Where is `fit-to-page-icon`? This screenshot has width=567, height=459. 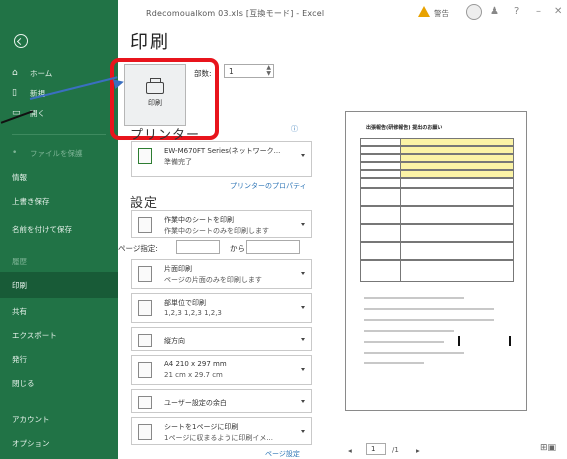
fit-to-page-icon is located at coordinates (145, 432).